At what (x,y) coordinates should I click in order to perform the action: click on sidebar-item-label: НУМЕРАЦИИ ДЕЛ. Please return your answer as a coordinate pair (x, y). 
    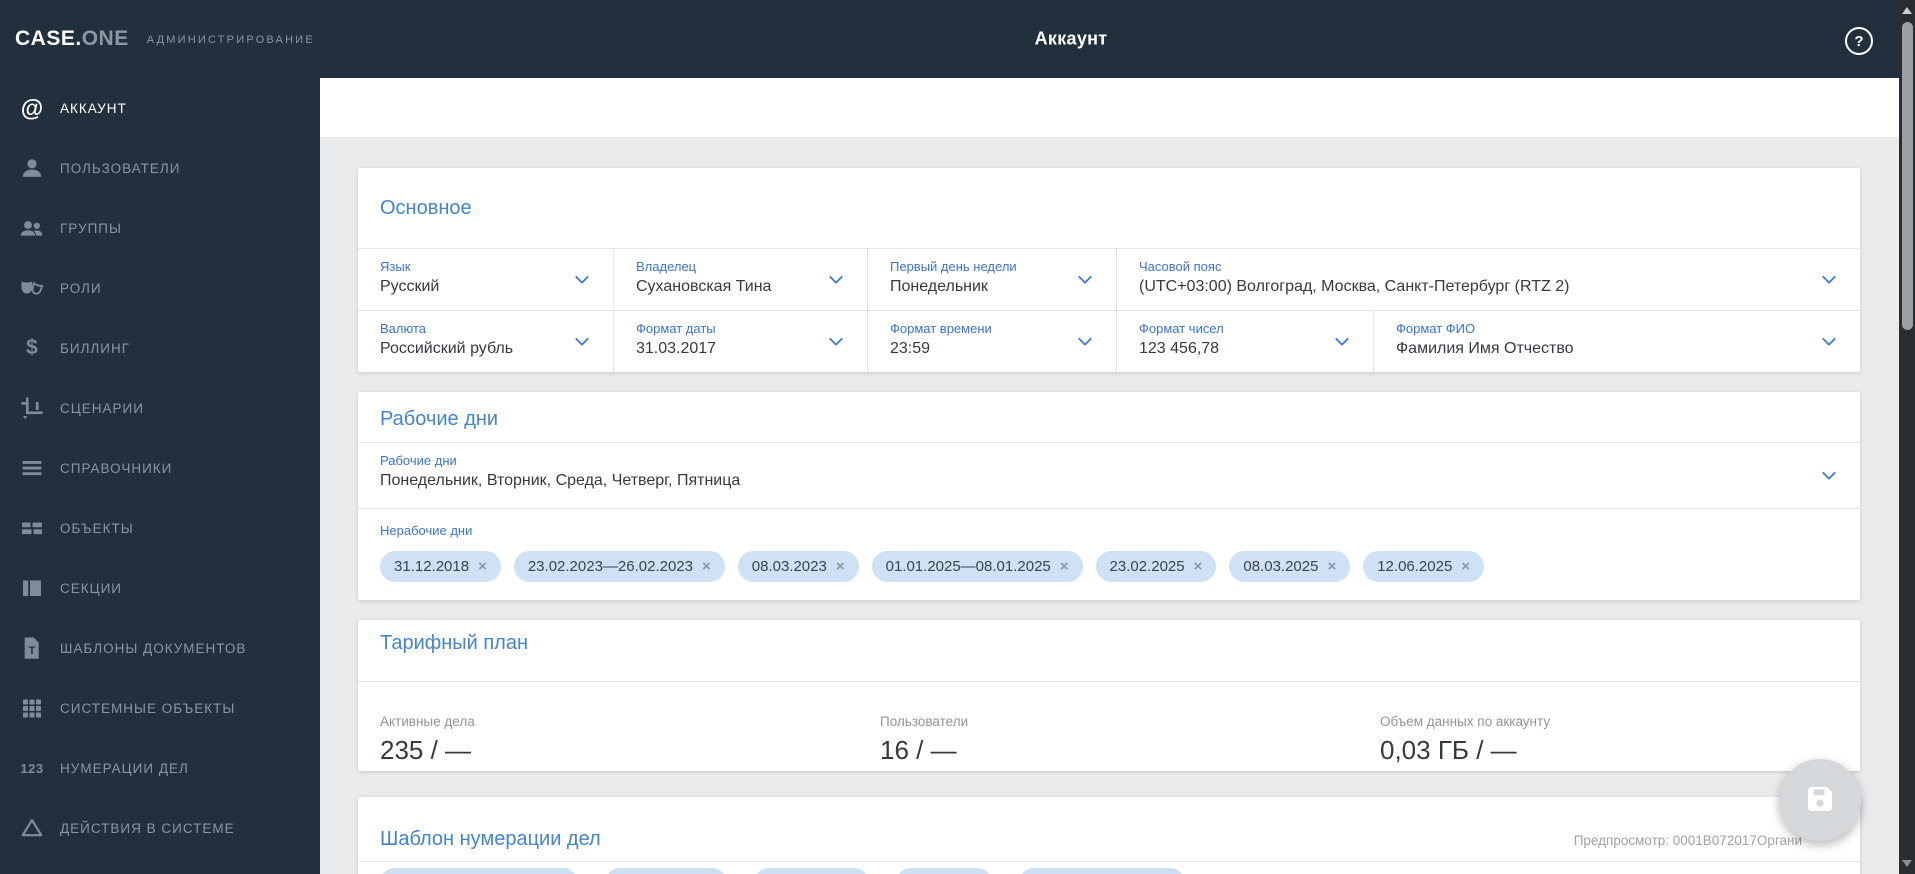
    Looking at the image, I should click on (124, 768).